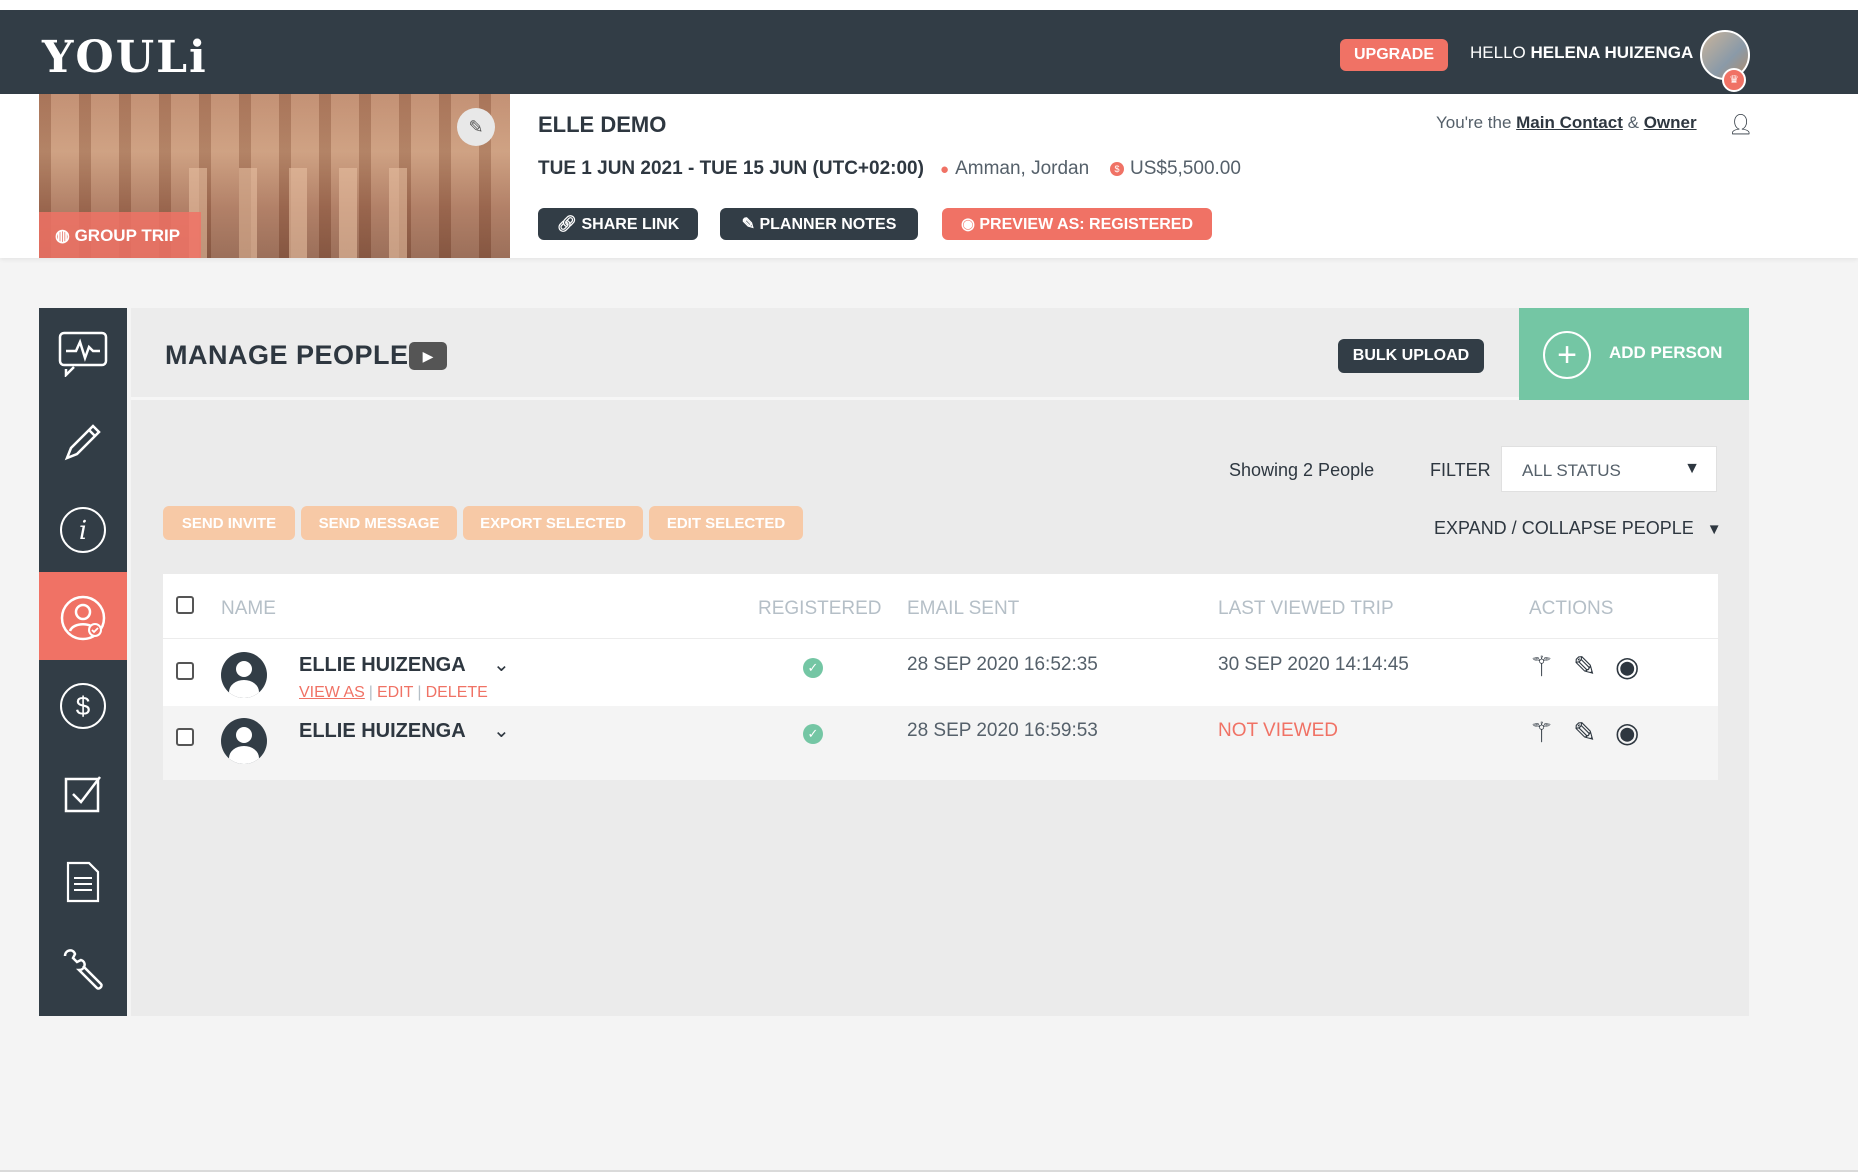 This screenshot has width=1858, height=1172. Describe the element at coordinates (1571, 608) in the screenshot. I see `header-actions: ACTIONS` at that location.